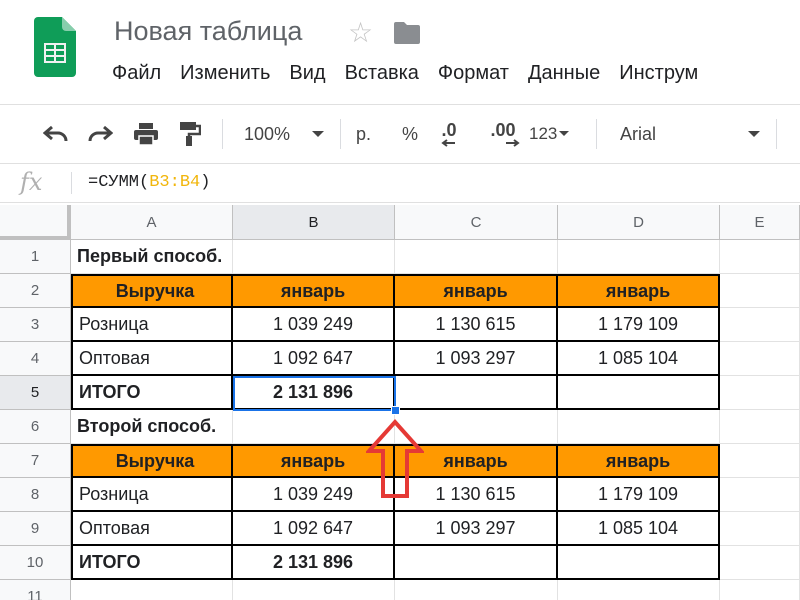  Describe the element at coordinates (760, 590) in the screenshot. I see `cell-e11` at that location.